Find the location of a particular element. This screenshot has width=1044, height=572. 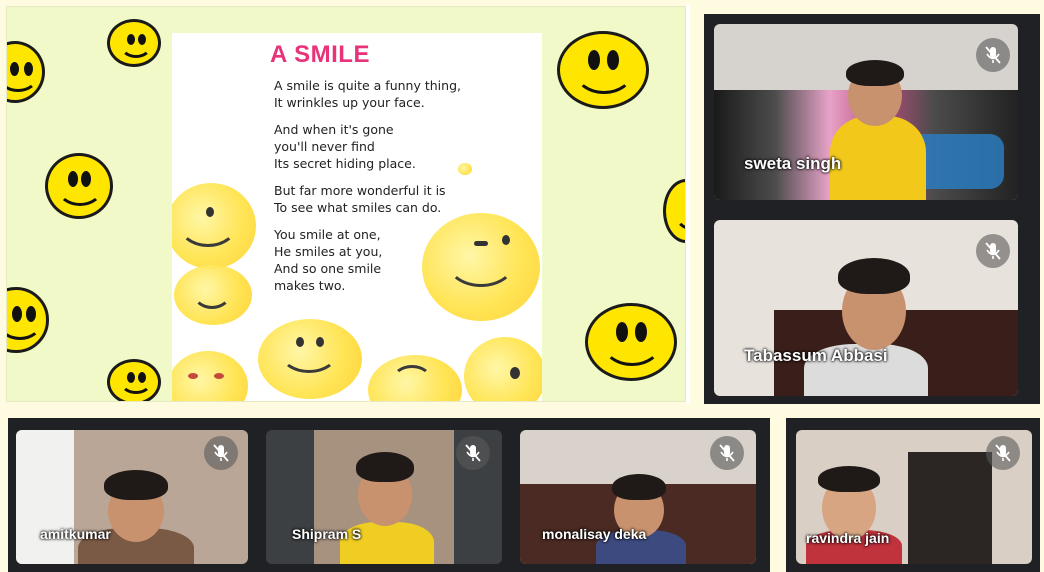

participant-name: Tabassum Abbasi is located at coordinates (816, 355).